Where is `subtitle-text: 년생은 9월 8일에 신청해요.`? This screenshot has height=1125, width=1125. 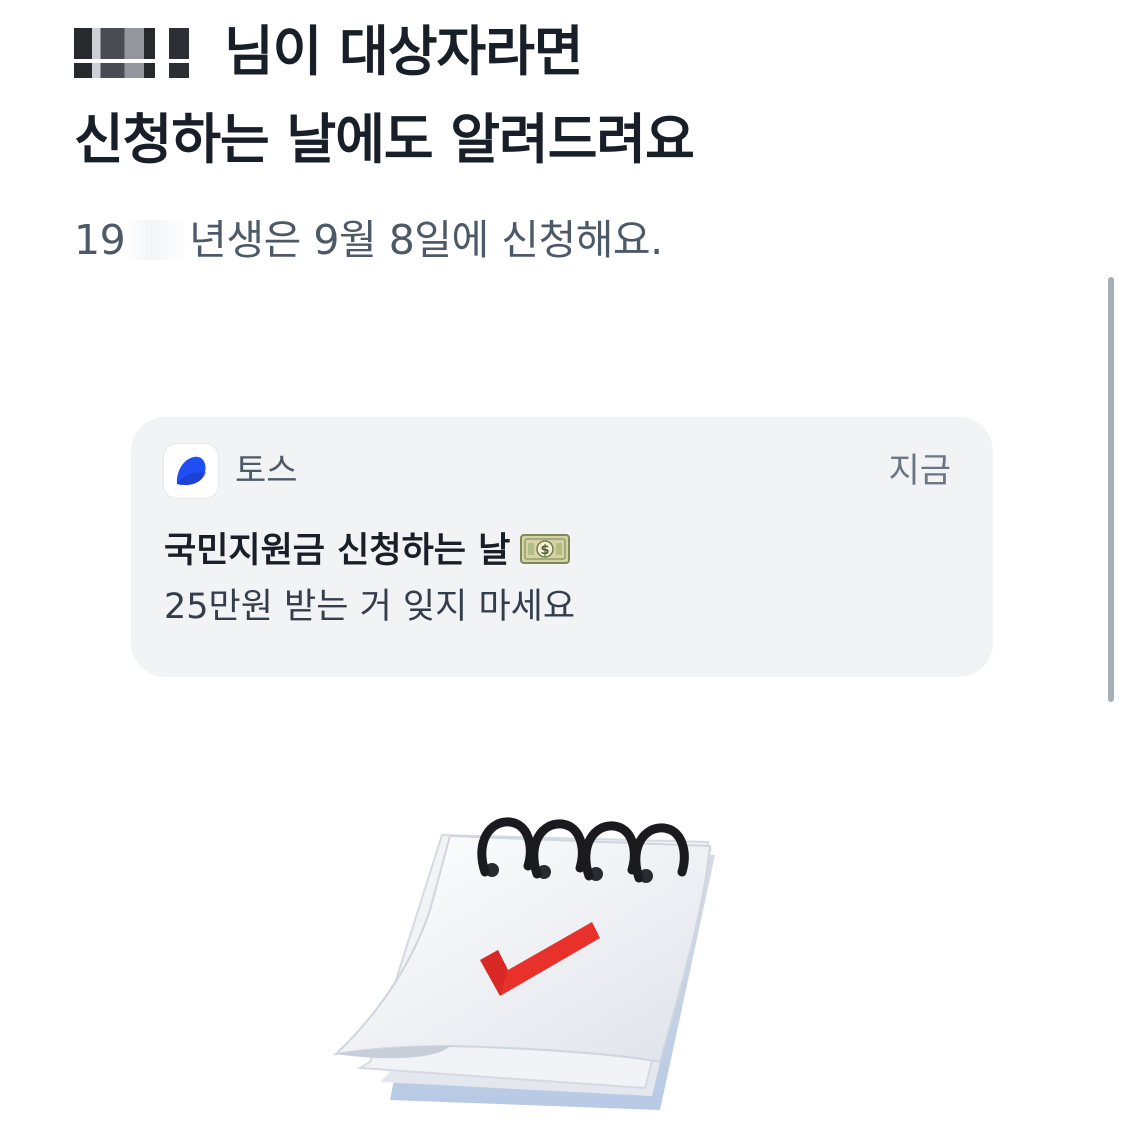
subtitle-text: 년생은 9월 8일에 신청해요. is located at coordinates (426, 240).